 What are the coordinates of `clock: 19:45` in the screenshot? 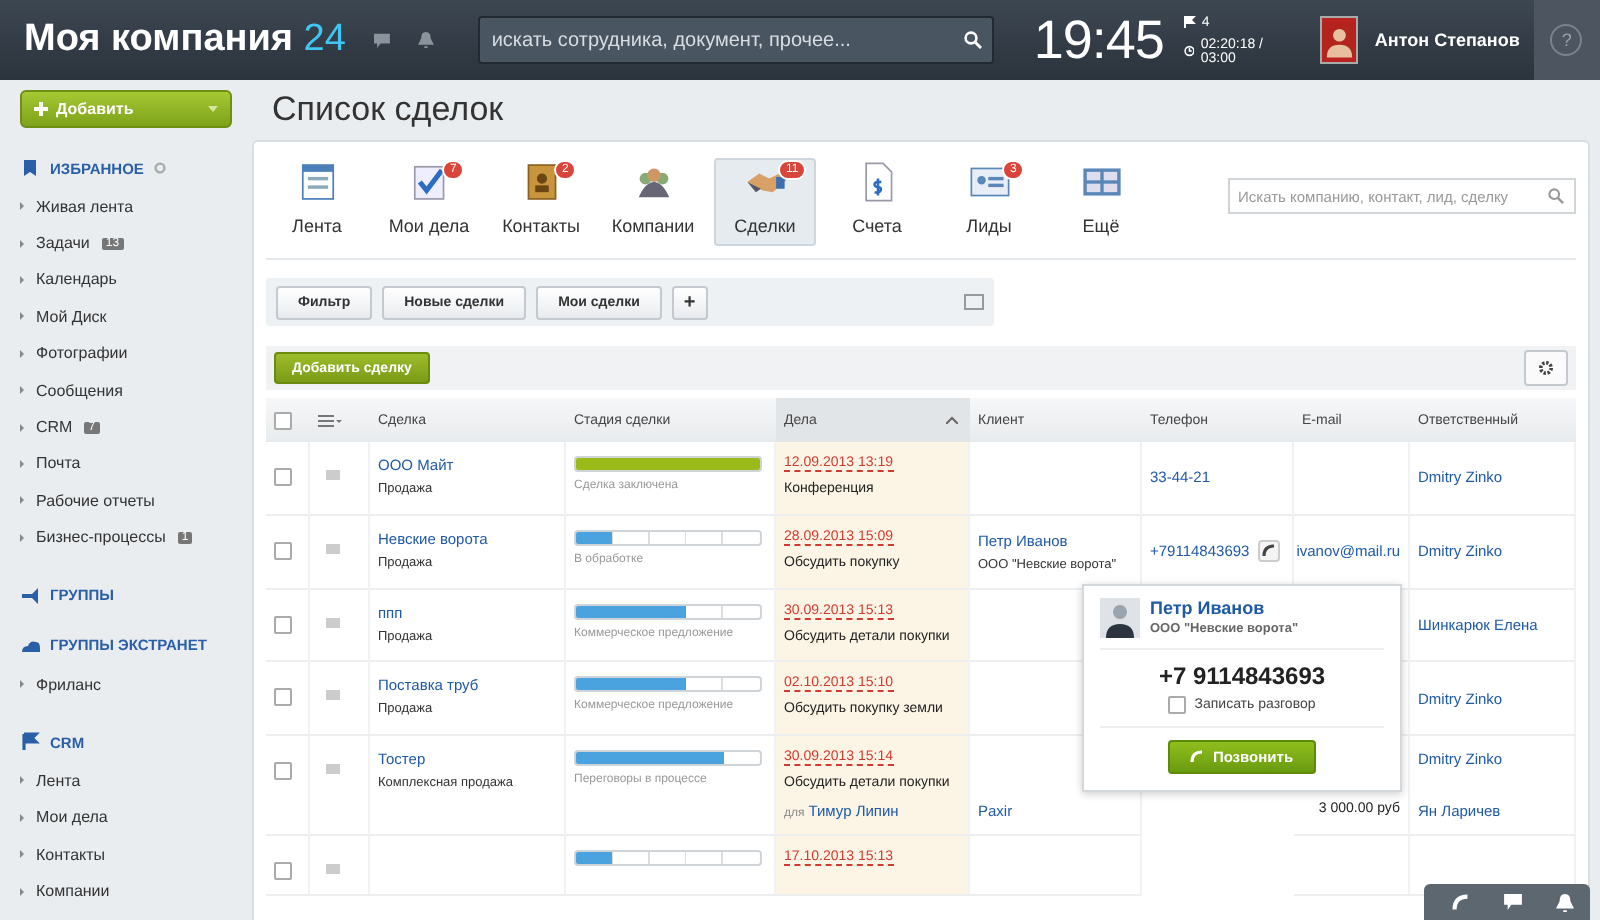 It's located at (1098, 40).